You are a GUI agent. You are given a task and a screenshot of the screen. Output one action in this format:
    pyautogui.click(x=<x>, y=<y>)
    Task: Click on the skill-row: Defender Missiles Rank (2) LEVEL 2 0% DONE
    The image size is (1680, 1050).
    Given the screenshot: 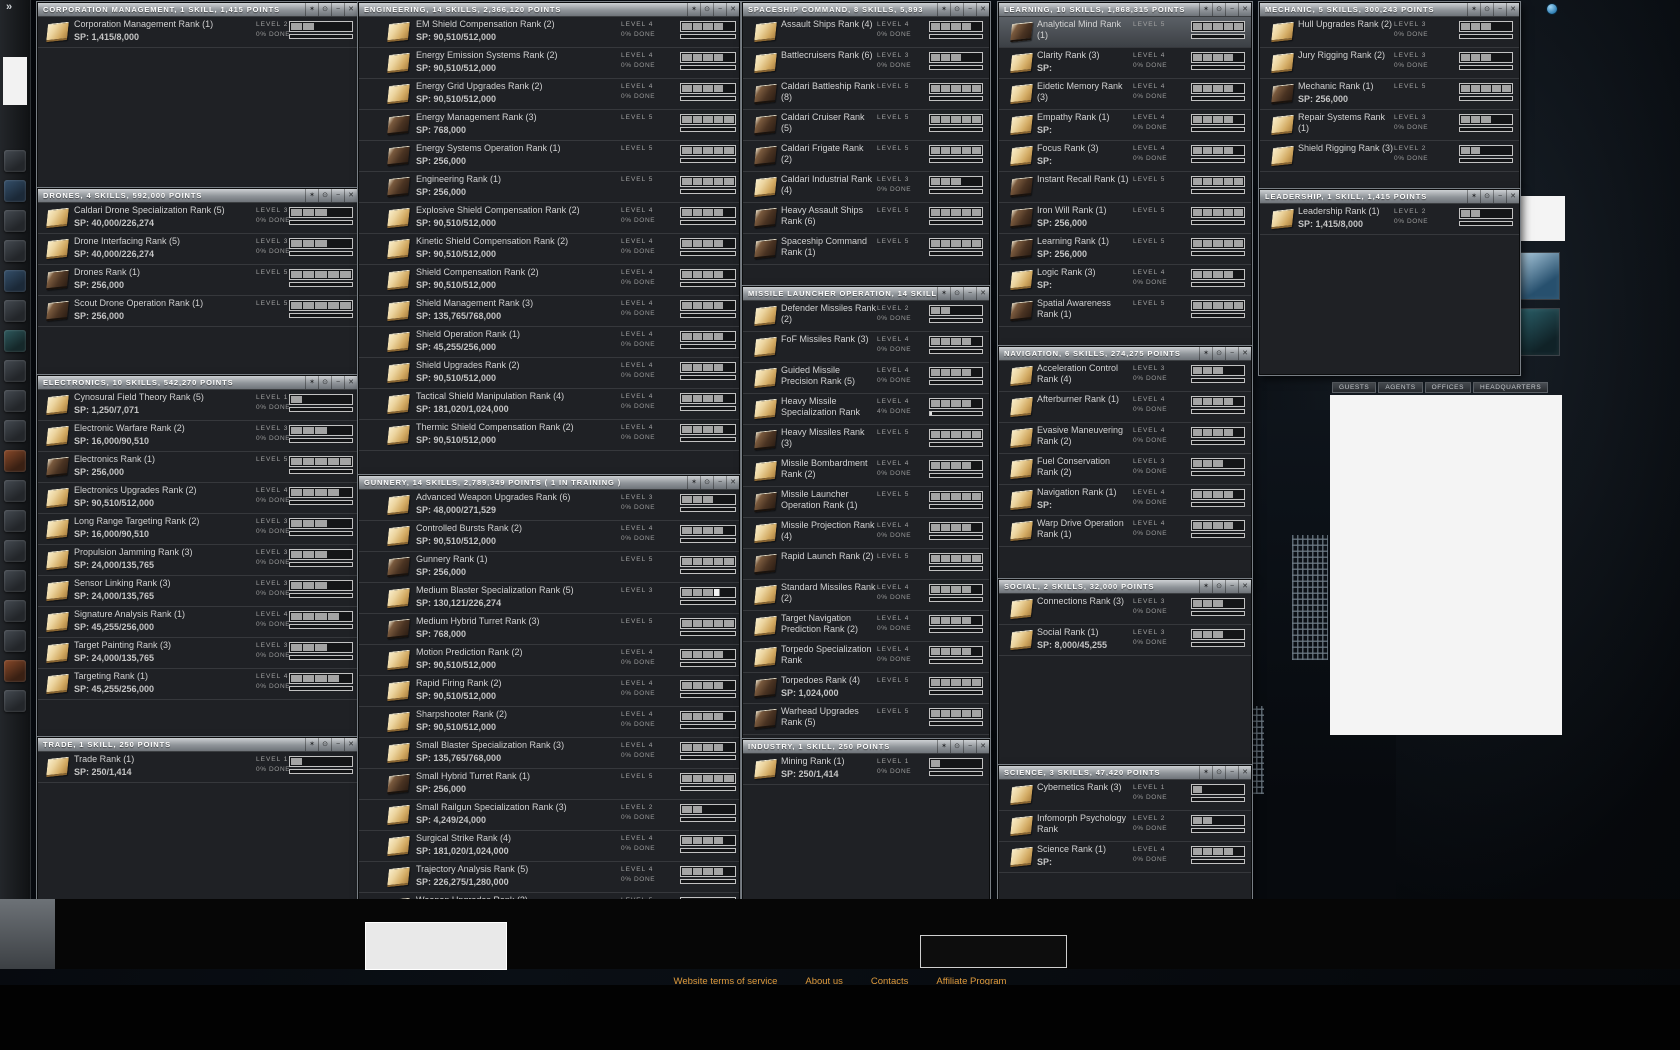 What is the action you would take?
    pyautogui.click(x=866, y=316)
    